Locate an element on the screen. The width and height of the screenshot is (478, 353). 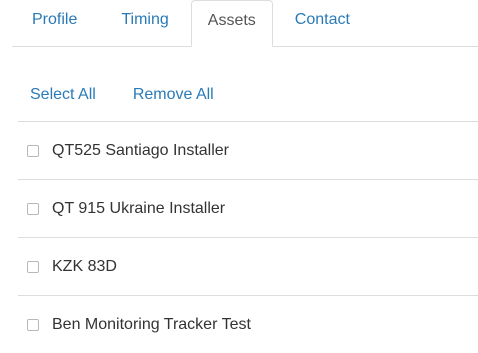
asset-label: QT 915 Ukraine Installer is located at coordinates (139, 208).